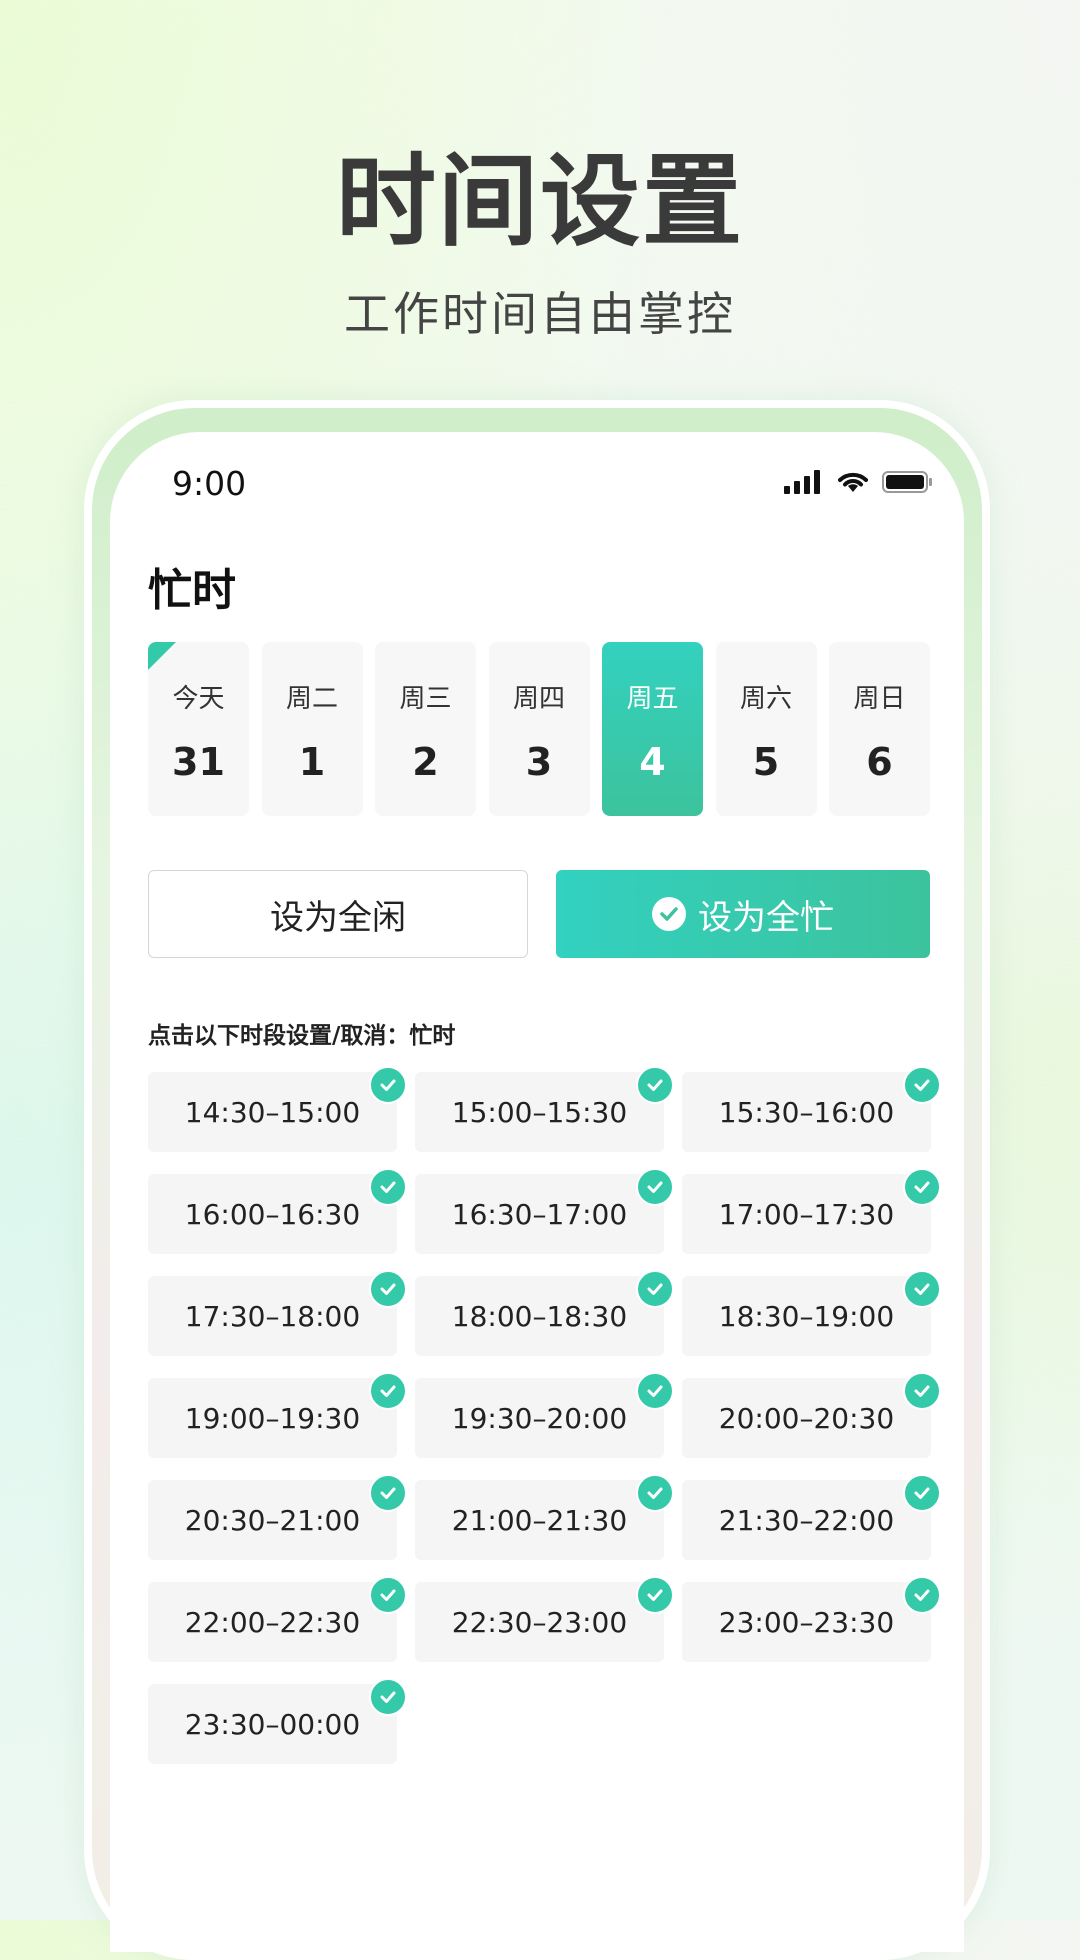 The width and height of the screenshot is (1080, 1960). I want to click on day-number: 1, so click(312, 762).